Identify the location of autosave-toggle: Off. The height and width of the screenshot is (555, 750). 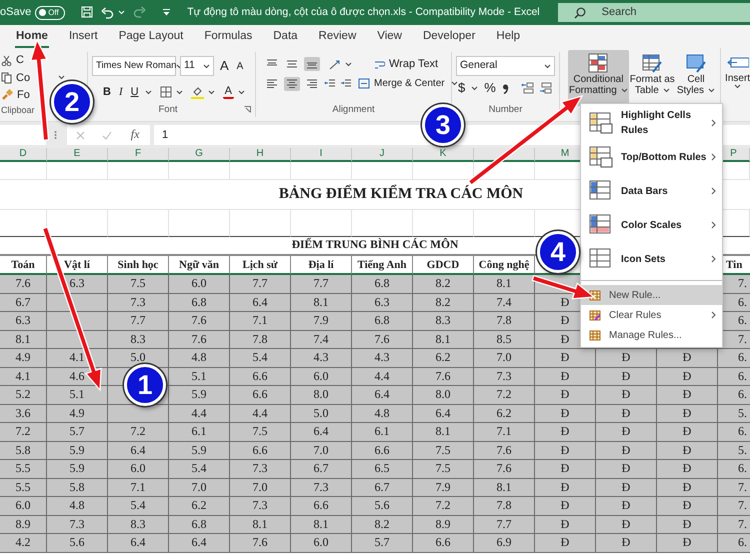
(50, 13).